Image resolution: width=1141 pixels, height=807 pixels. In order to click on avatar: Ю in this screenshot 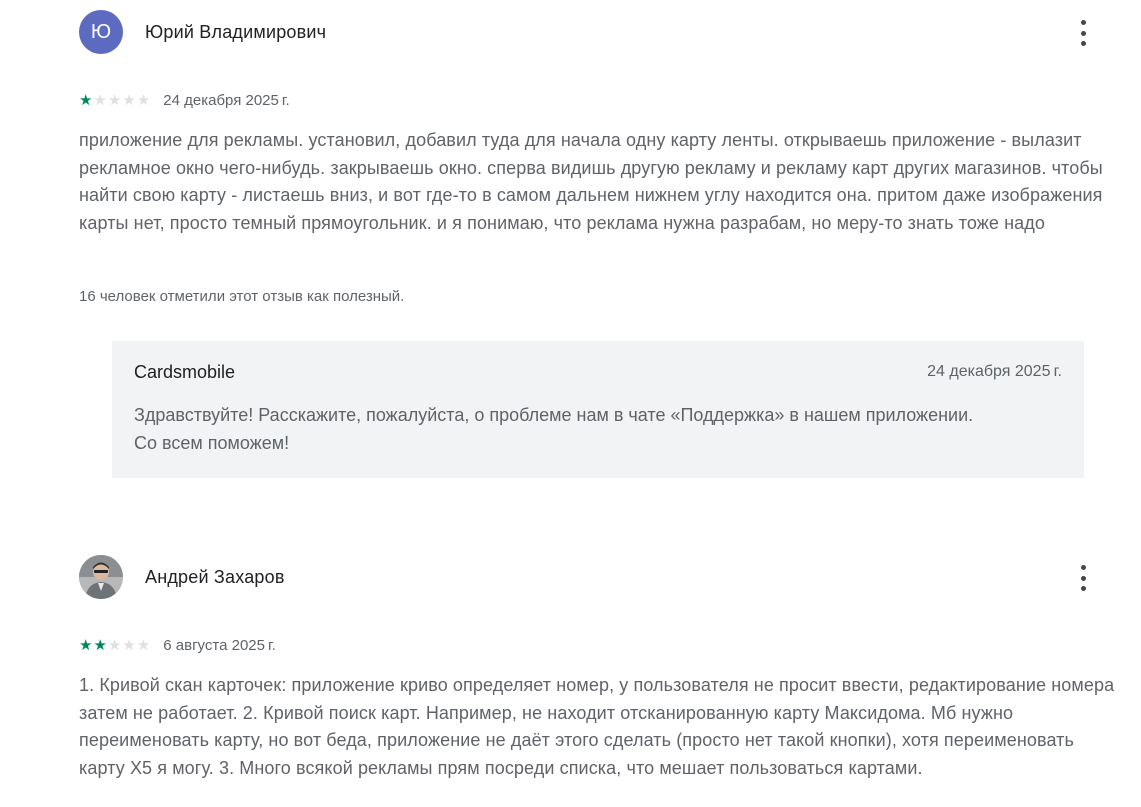, I will do `click(101, 32)`.